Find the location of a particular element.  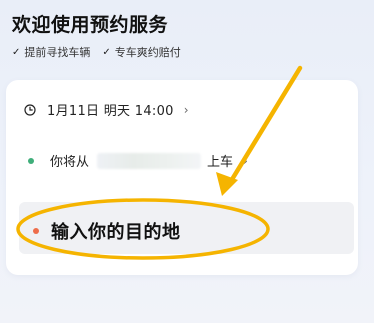

feature-item-no-show-compensation: ✓ 专车爽约赔付 is located at coordinates (141, 52).